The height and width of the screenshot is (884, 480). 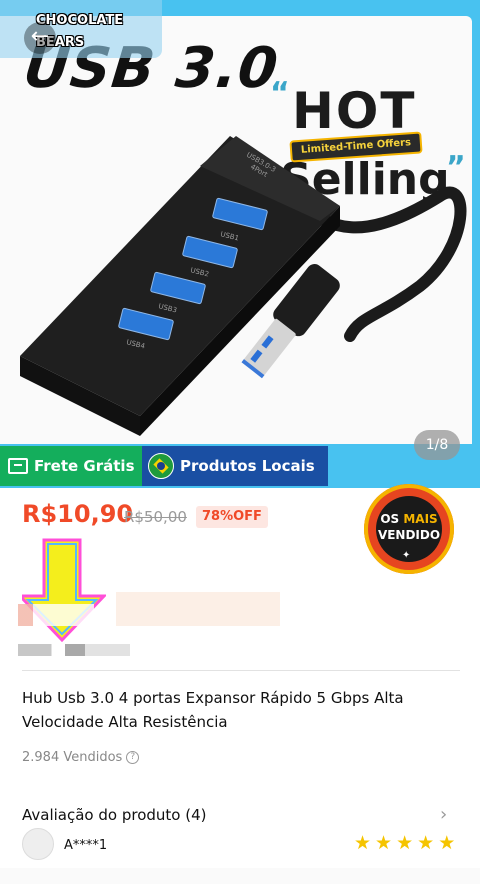 What do you see at coordinates (232, 517) in the screenshot?
I see `discount-badge: 78%OFF` at bounding box center [232, 517].